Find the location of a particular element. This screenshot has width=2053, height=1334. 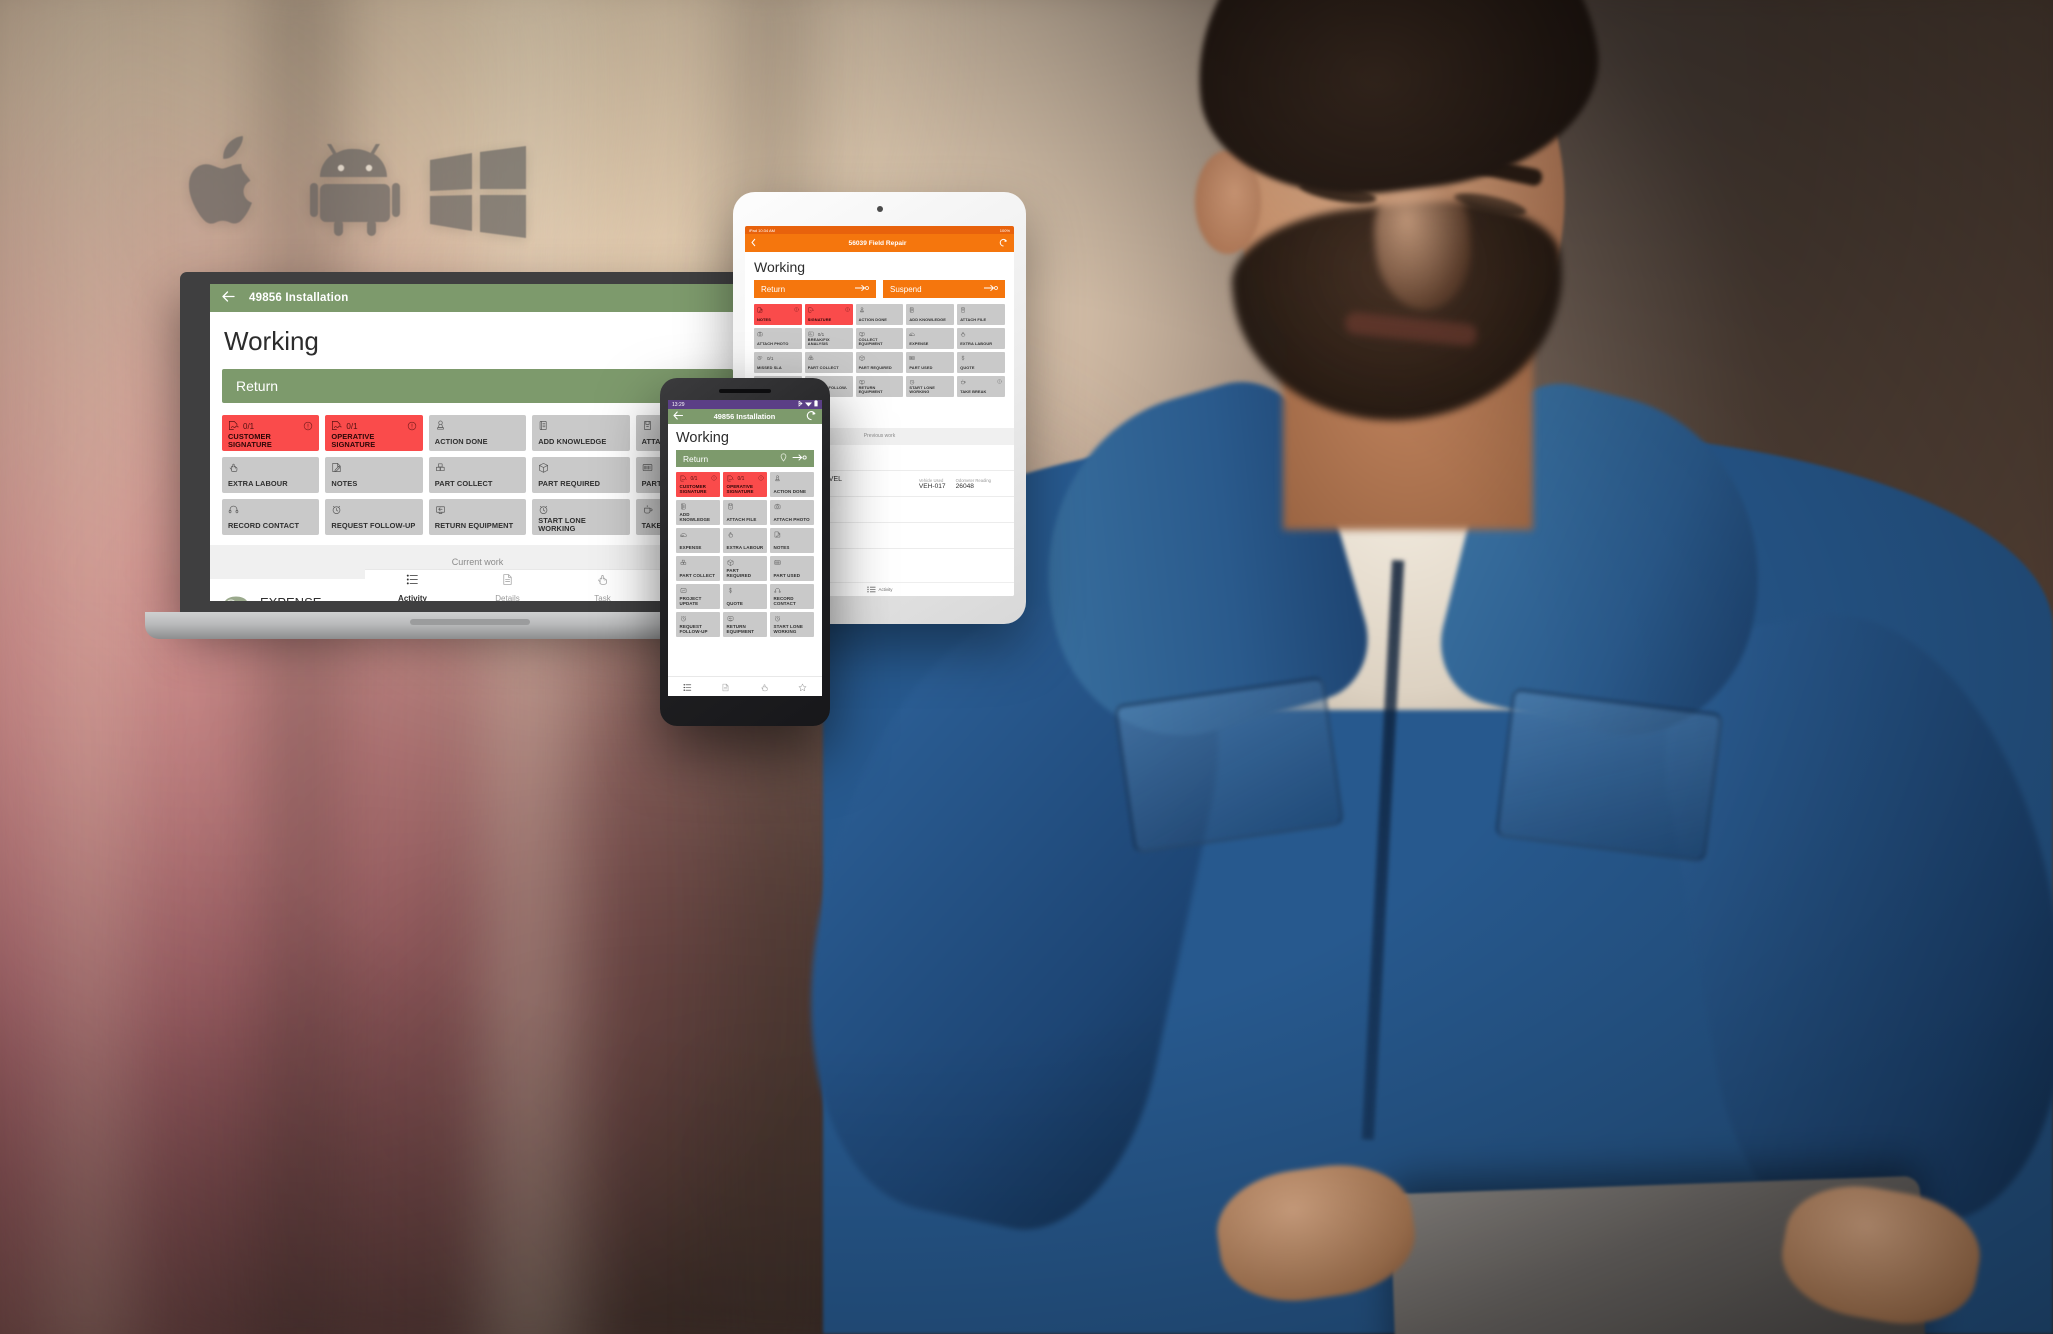

book-icon is located at coordinates (912, 310).